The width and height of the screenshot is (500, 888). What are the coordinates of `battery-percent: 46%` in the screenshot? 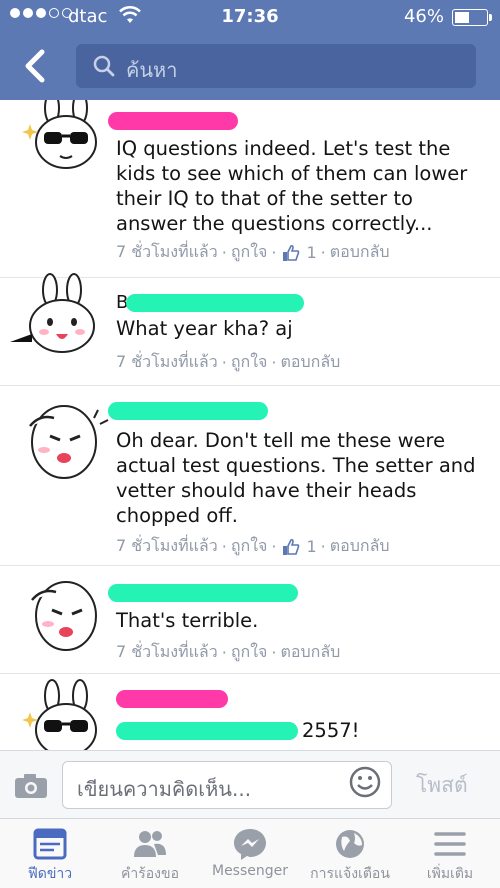 It's located at (423, 16).